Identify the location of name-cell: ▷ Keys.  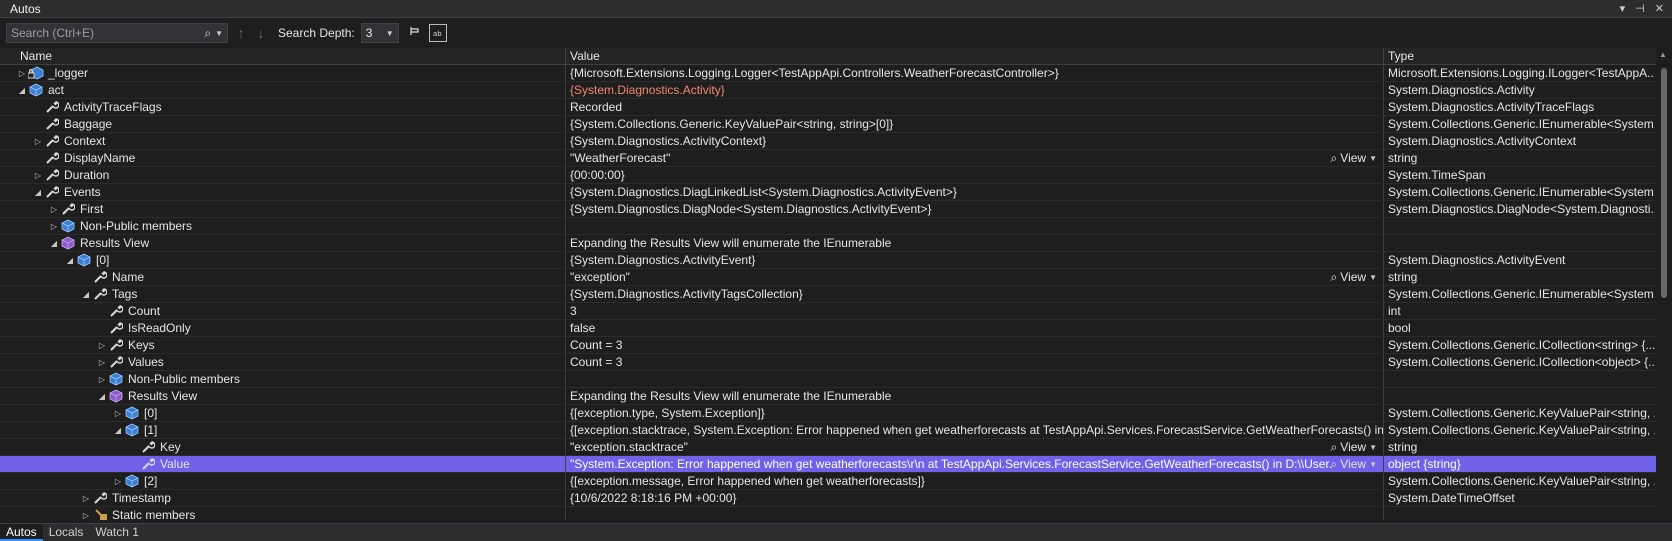
(283, 345).